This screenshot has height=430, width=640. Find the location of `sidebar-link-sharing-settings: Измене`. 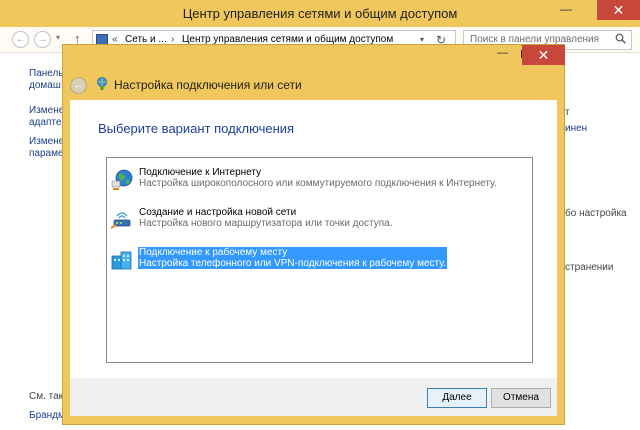

sidebar-link-sharing-settings: Измене is located at coordinates (46, 141).